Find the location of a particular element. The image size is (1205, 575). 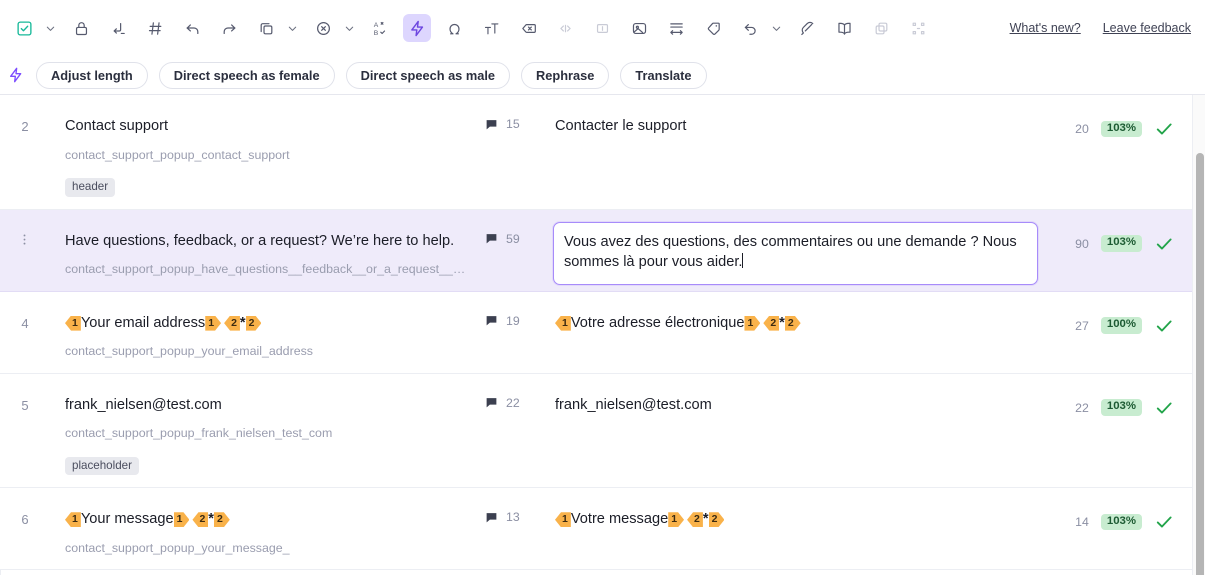

leave-feedback-link: Leave feedback is located at coordinates (1147, 28).